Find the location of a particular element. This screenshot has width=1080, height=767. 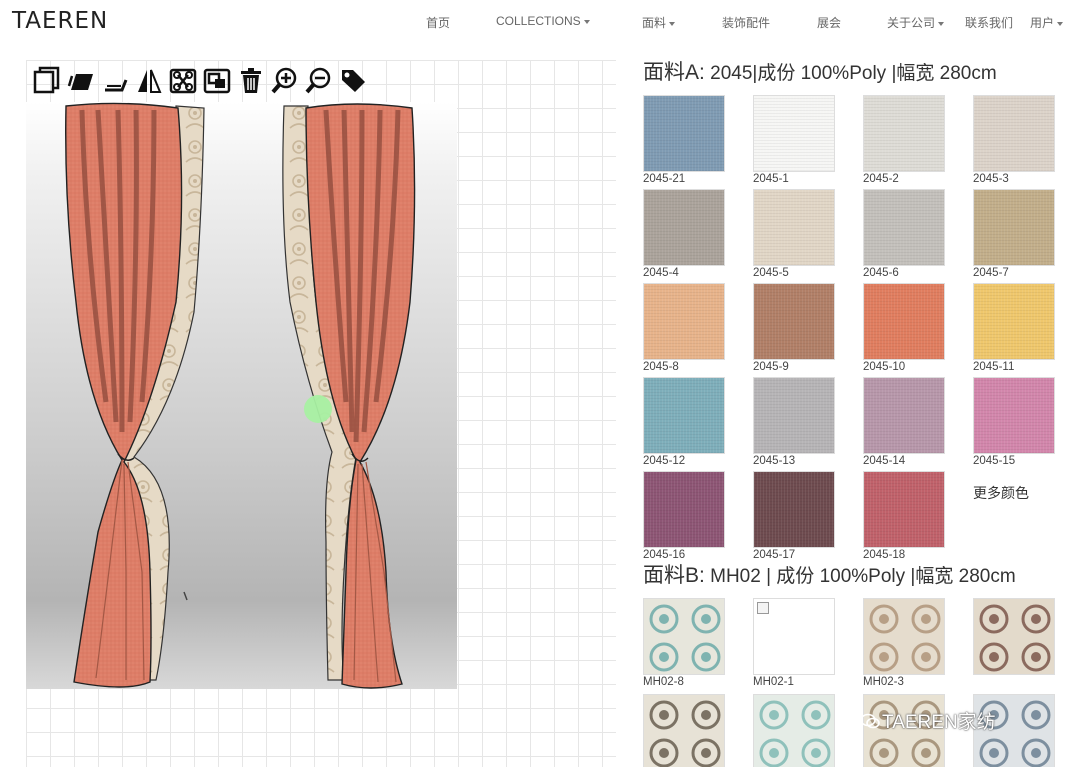

flip-icon is located at coordinates (149, 81).